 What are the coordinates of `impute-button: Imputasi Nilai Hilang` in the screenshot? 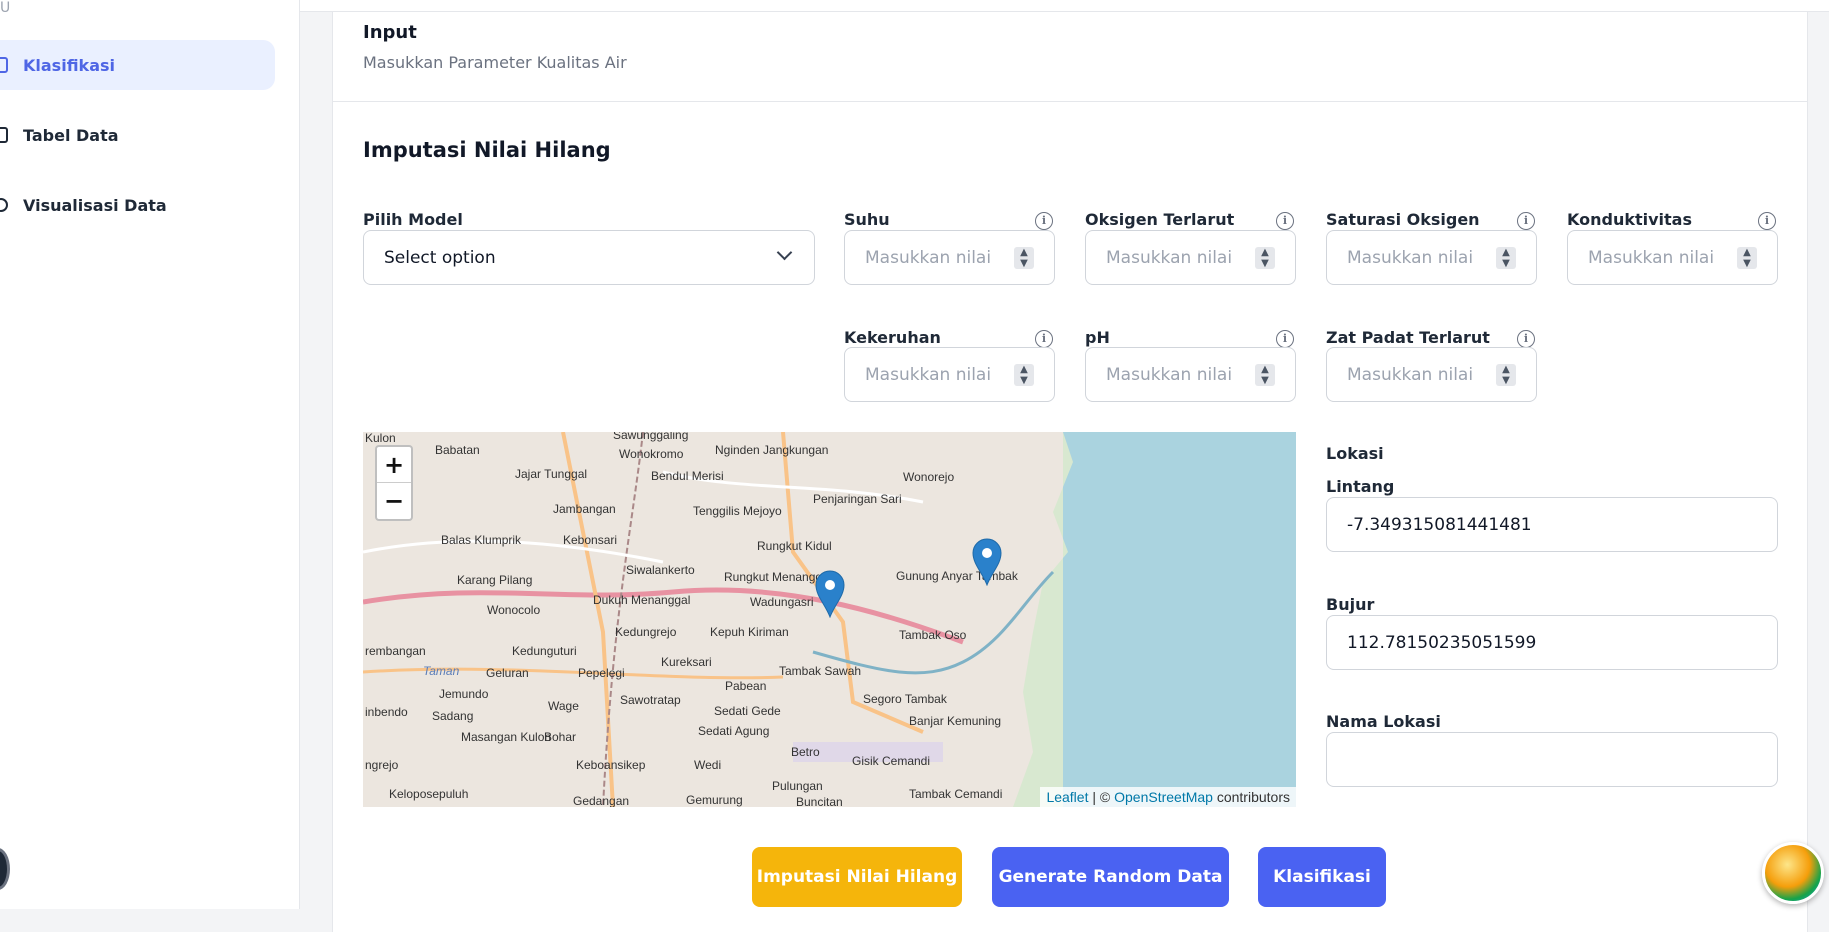 It's located at (857, 877).